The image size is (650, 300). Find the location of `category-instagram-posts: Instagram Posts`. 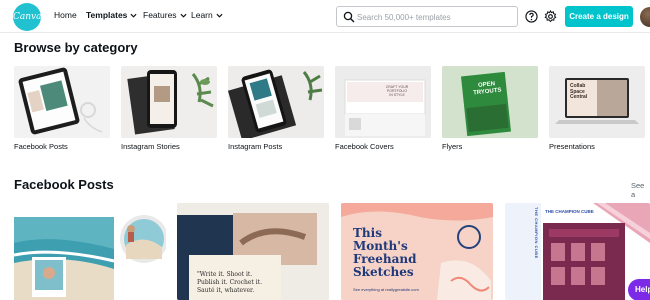

category-instagram-posts: Instagram Posts is located at coordinates (276, 108).